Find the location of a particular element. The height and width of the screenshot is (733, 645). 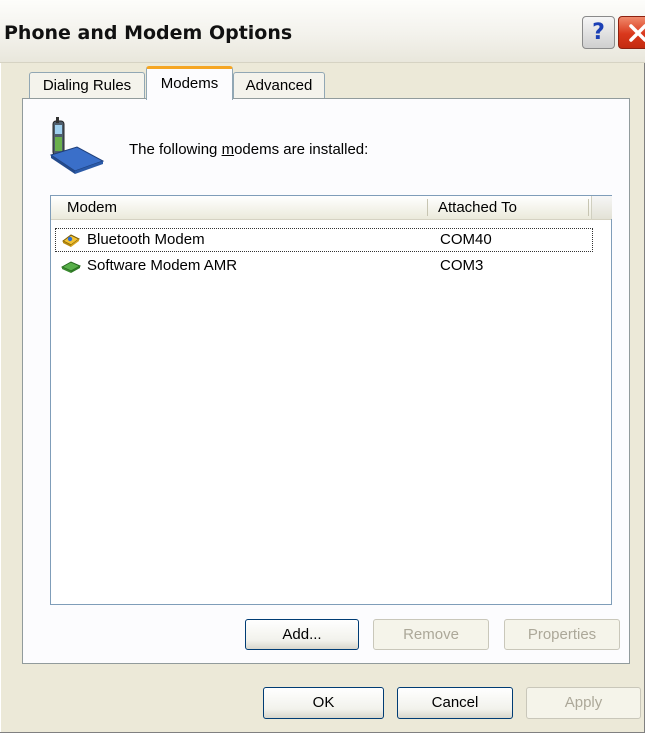

tab-dialing-rules: Dialing Rules is located at coordinates (87, 85).